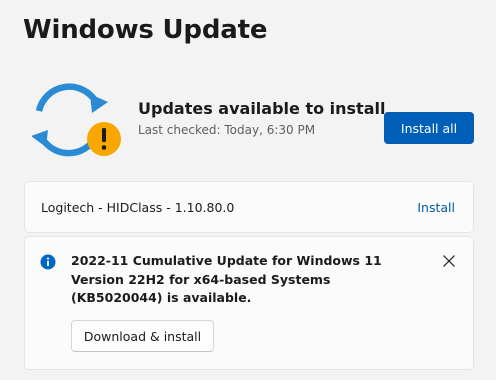 The width and height of the screenshot is (496, 380). I want to click on install-link: Install, so click(436, 207).